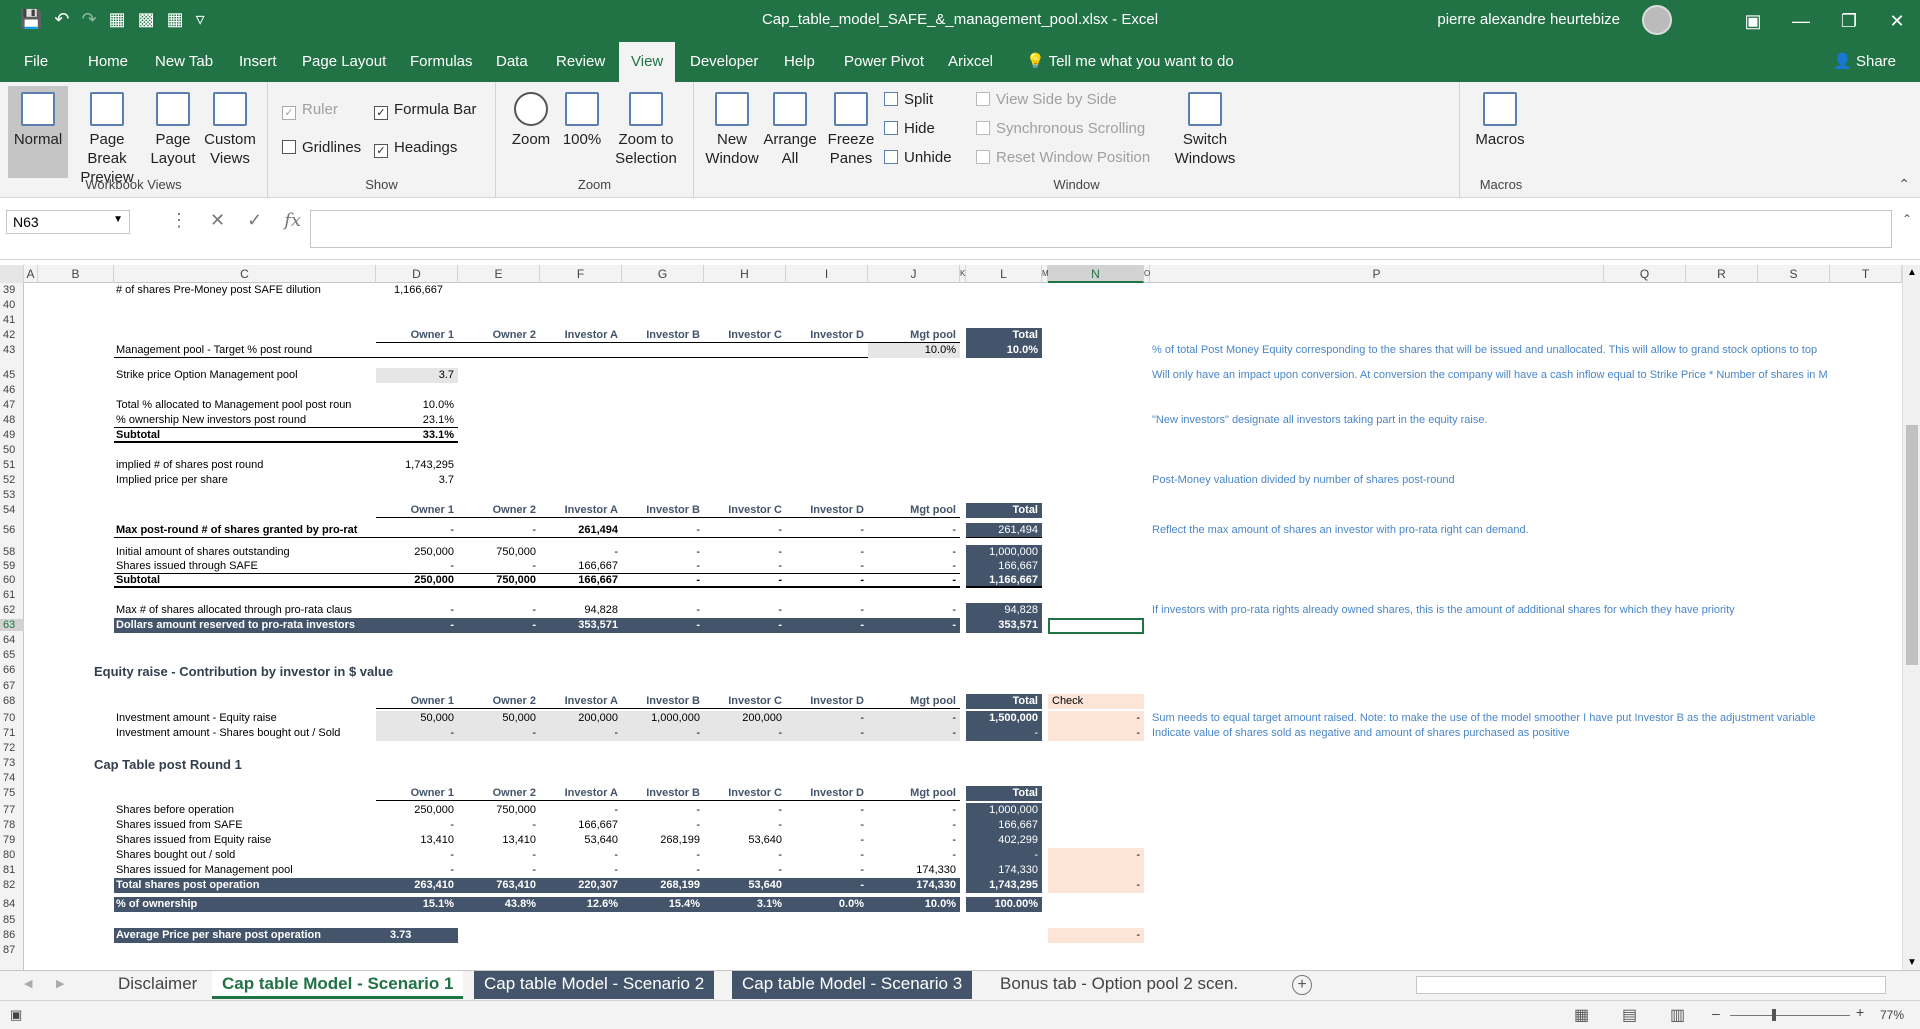  Describe the element at coordinates (732, 130) in the screenshot. I see `new-window-button: New Window` at that location.